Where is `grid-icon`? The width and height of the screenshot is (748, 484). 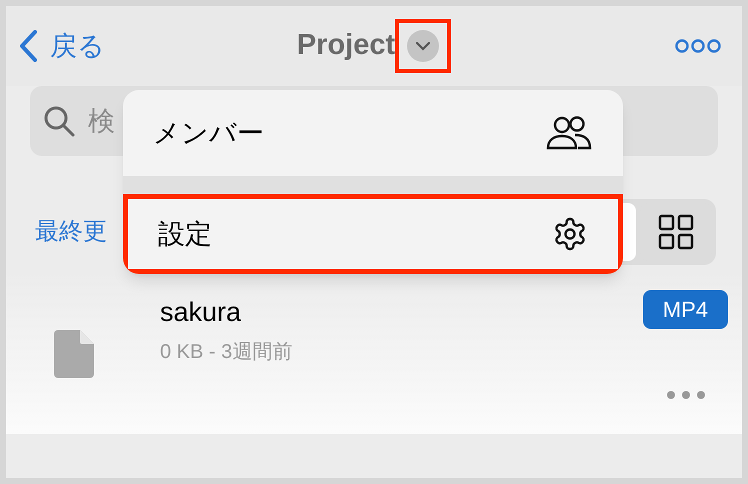
grid-icon is located at coordinates (676, 232).